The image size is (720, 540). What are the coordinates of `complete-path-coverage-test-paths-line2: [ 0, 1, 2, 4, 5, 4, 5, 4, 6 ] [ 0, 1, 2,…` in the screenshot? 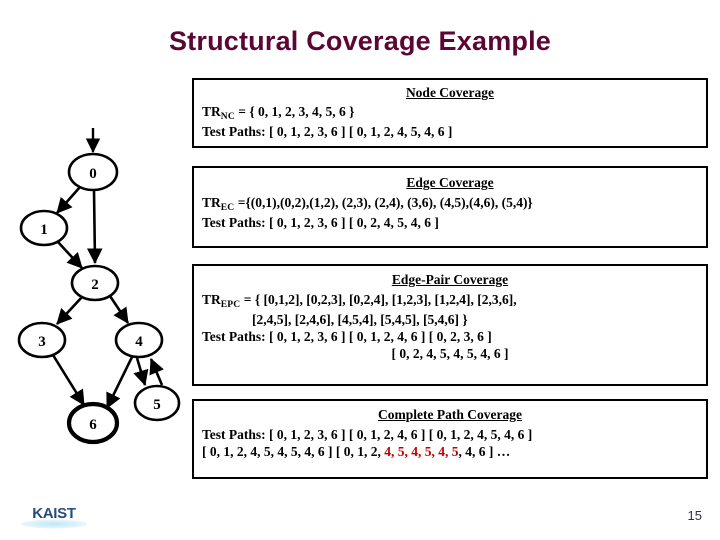 It's located at (450, 451).